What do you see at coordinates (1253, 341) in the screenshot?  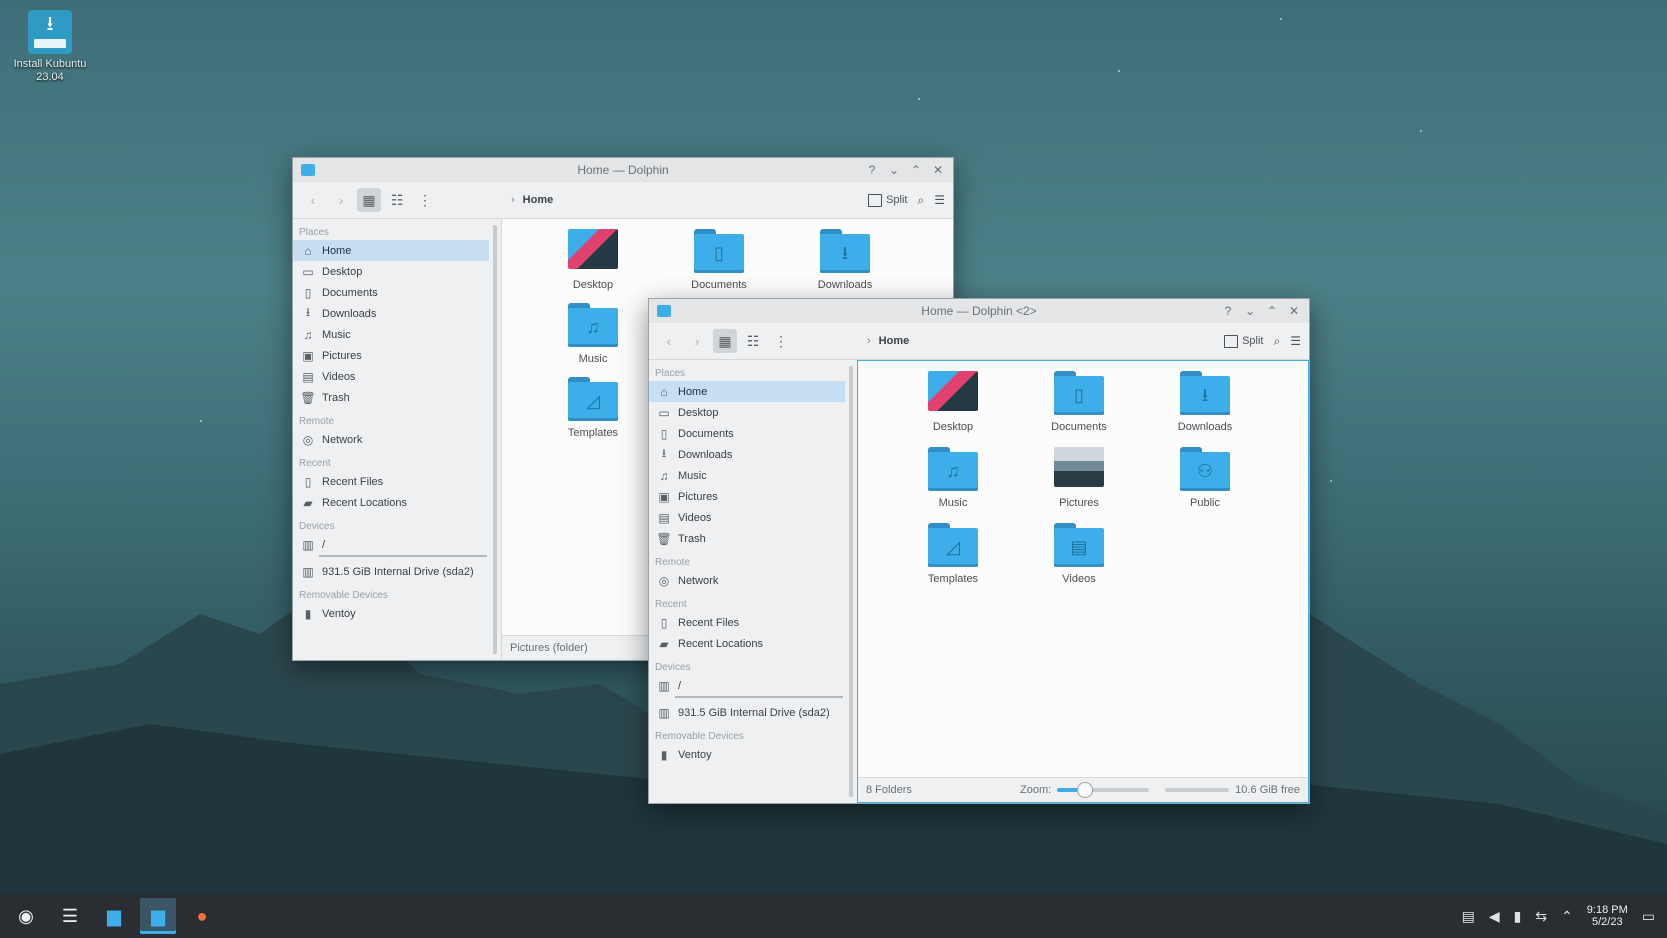 I see `split-label: Split` at bounding box center [1253, 341].